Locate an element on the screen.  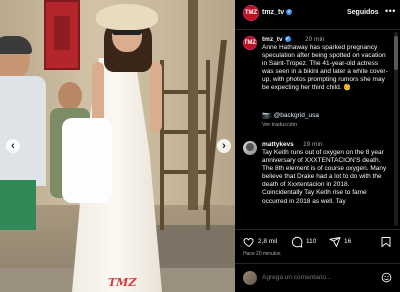
heart-icon is located at coordinates (249, 242).